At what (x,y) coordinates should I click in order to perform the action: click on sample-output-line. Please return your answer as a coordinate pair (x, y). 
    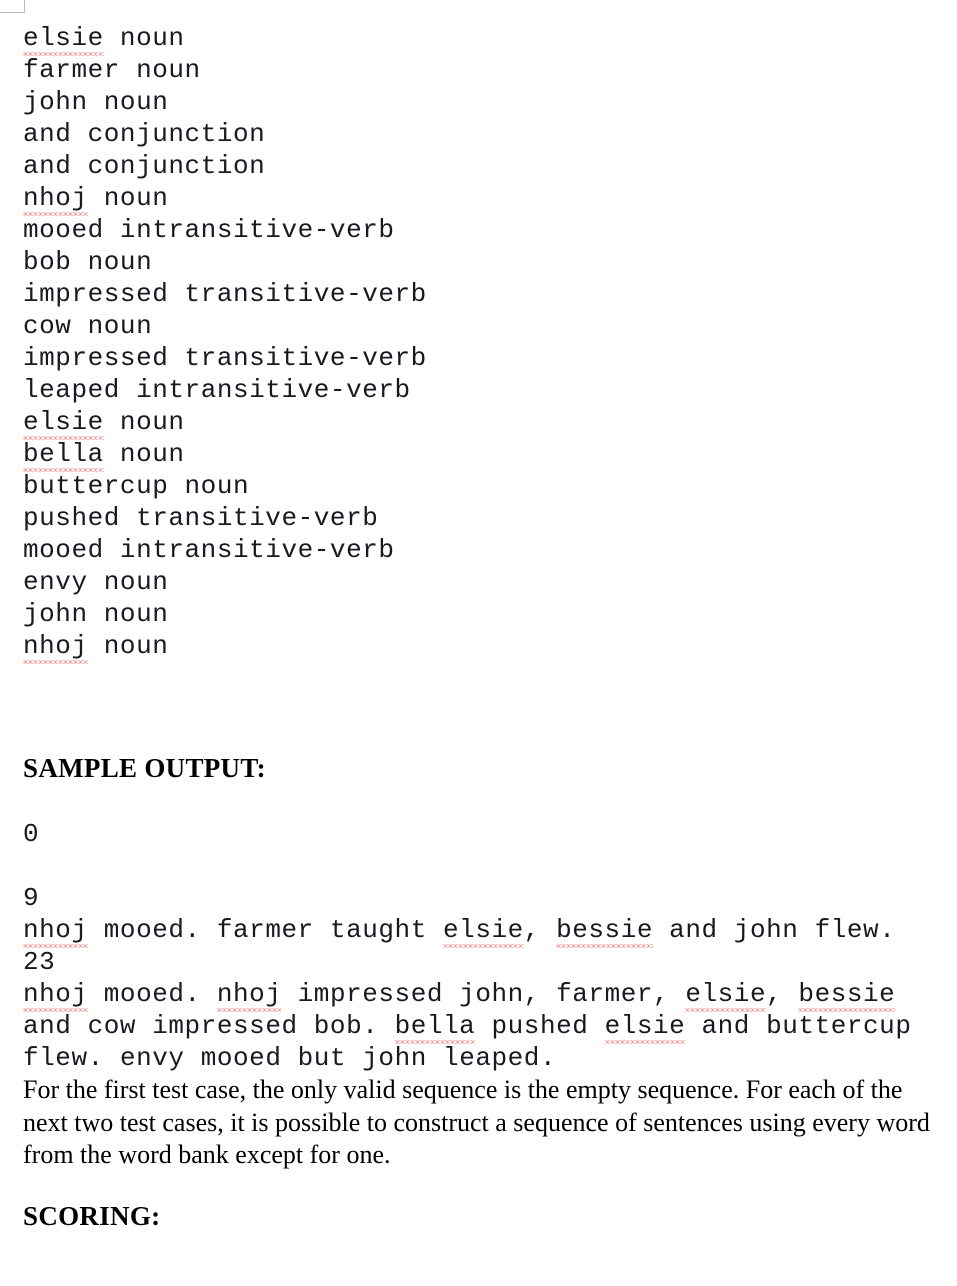
    Looking at the image, I should click on (467, 866).